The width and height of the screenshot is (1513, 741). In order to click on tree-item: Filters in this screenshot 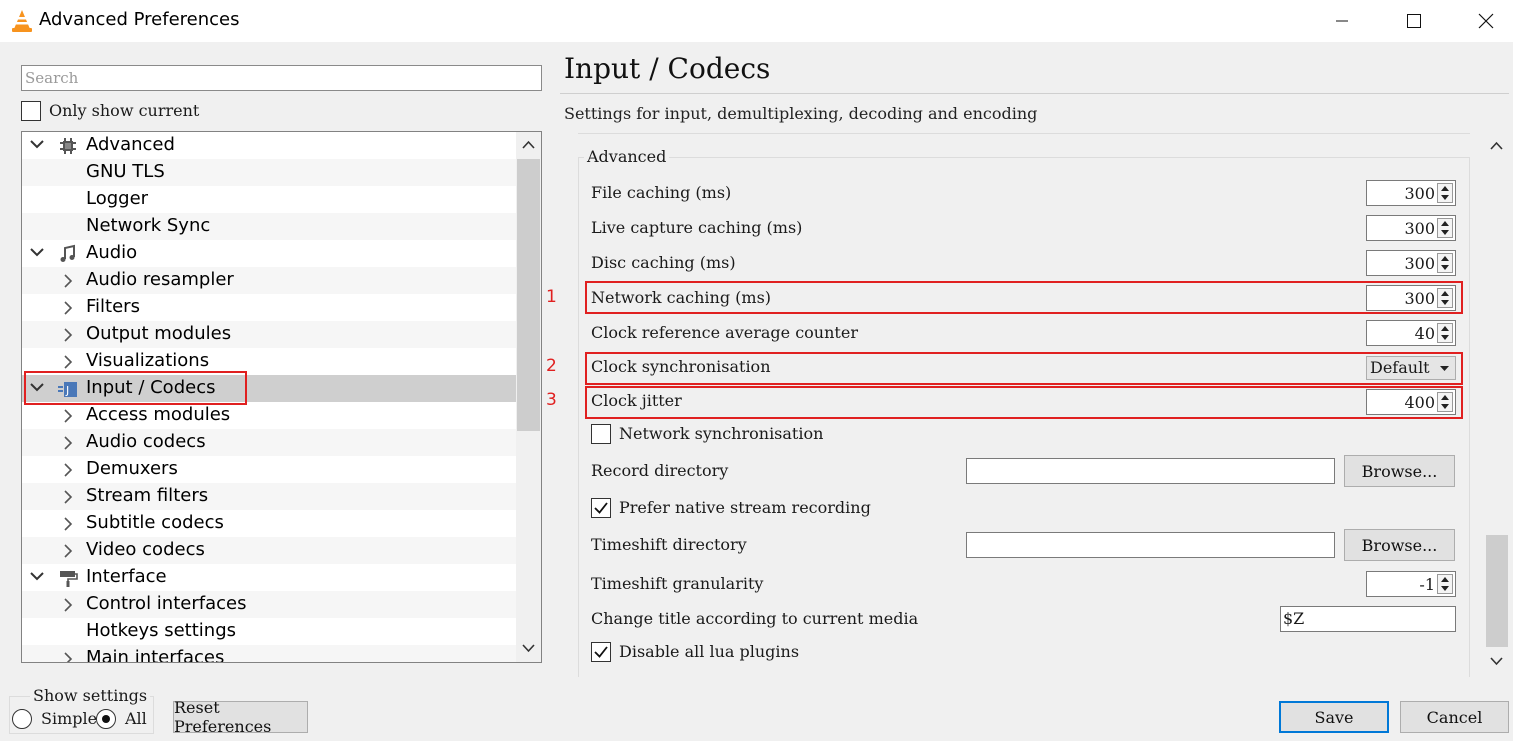, I will do `click(269, 307)`.